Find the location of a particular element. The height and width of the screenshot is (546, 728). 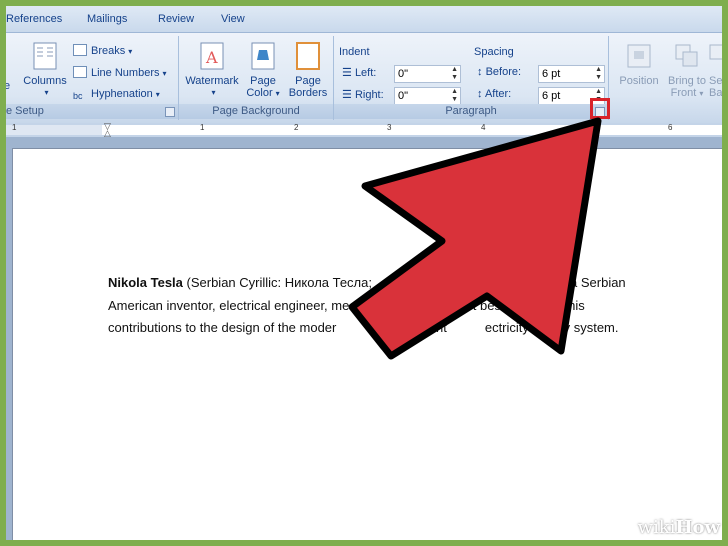

wikihow-watermark: wikiHow is located at coordinates (679, 527).